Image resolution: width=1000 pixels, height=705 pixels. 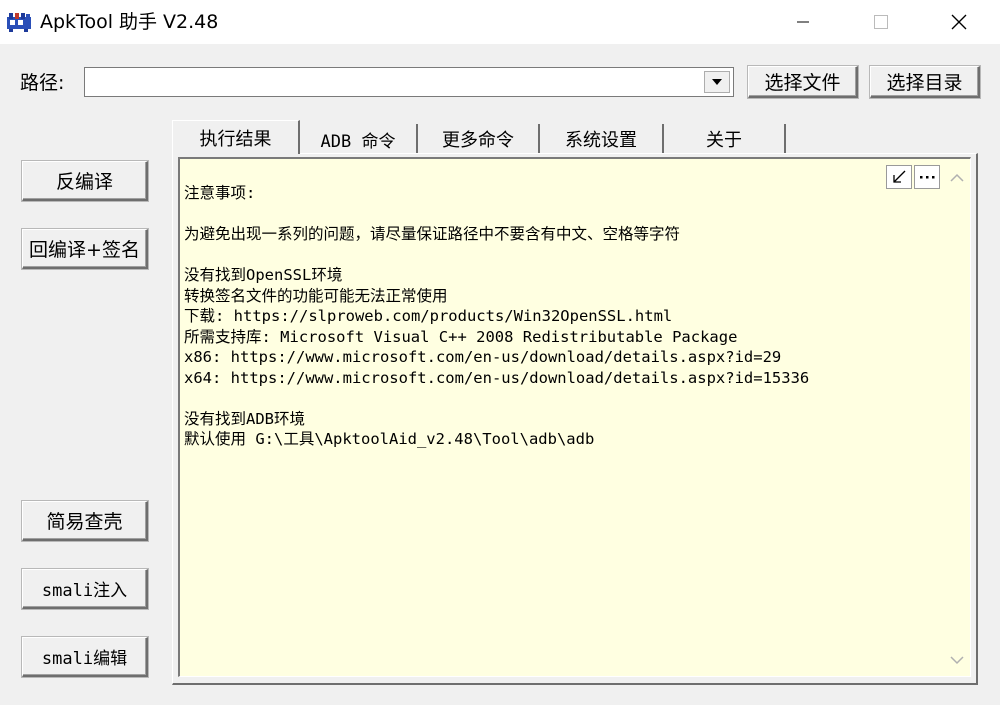 I want to click on collapse-button, so click(x=899, y=177).